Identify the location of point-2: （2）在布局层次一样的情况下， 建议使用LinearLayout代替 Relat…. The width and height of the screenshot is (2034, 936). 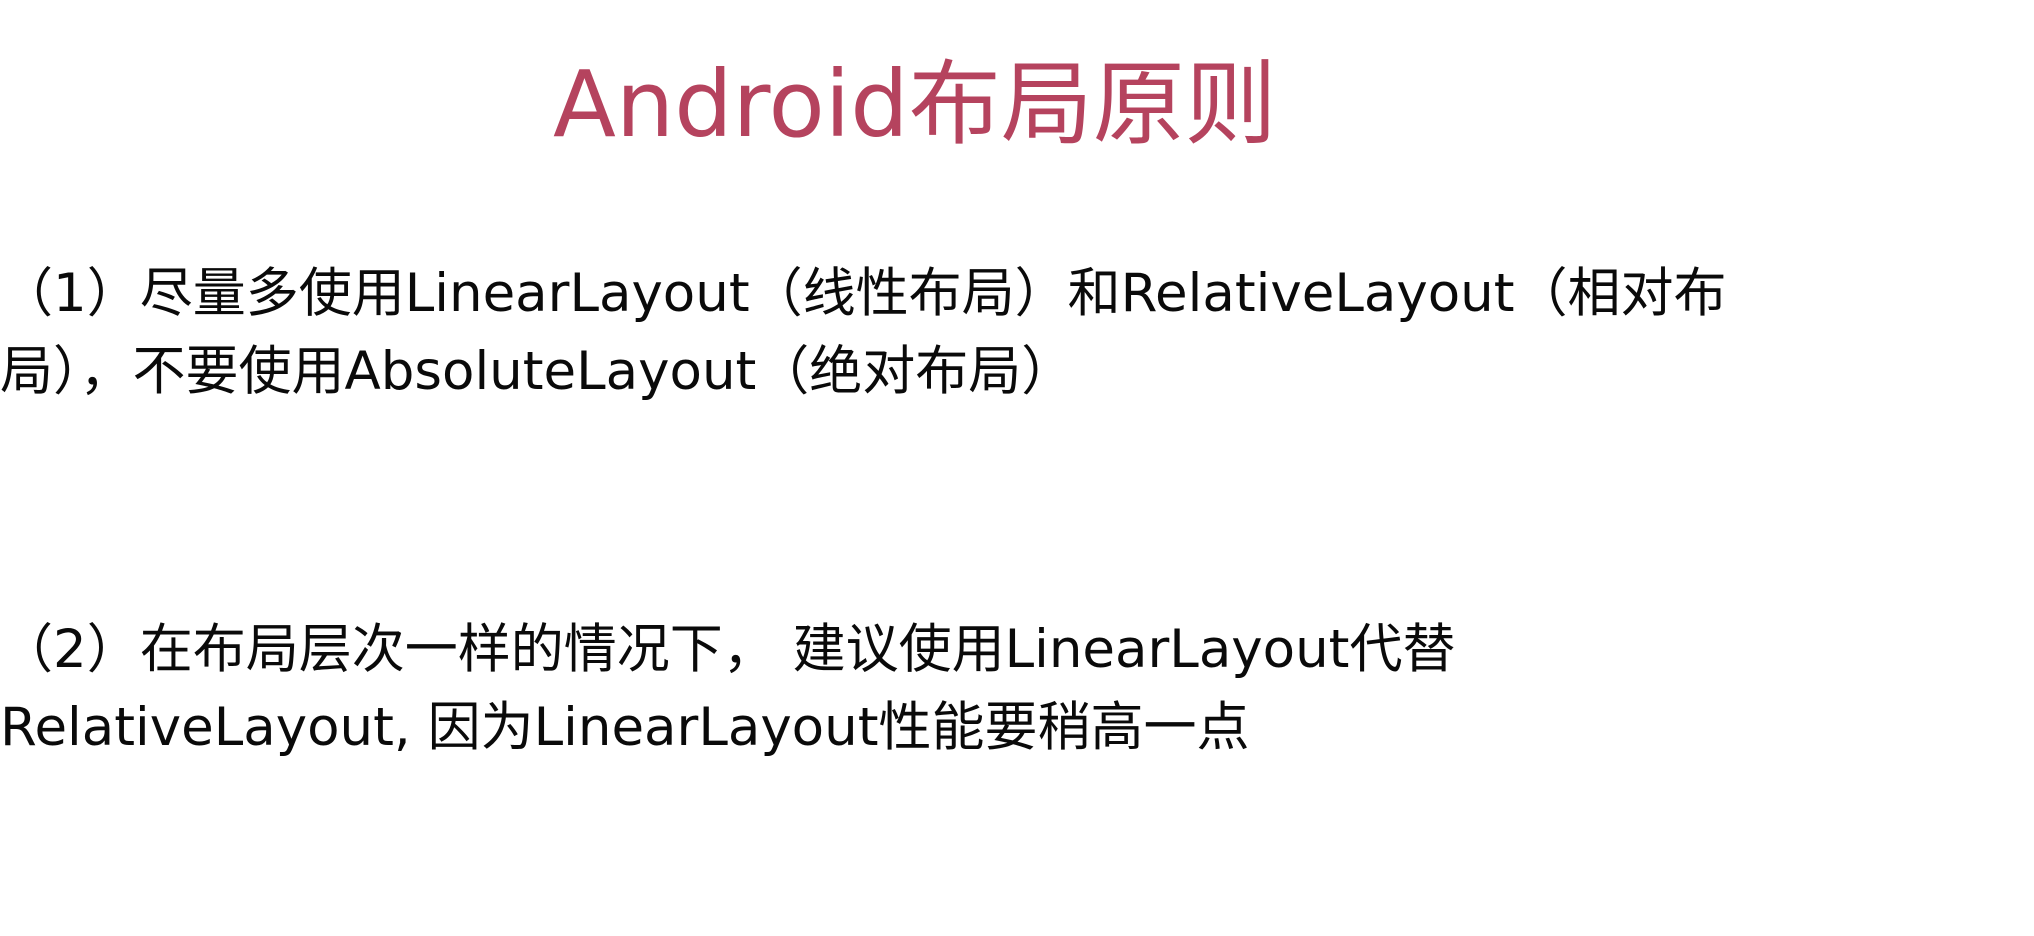
(727, 689).